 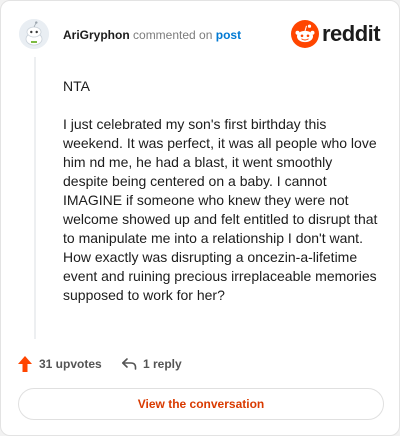 What do you see at coordinates (162, 364) in the screenshot?
I see `reply-count: 1 reply` at bounding box center [162, 364].